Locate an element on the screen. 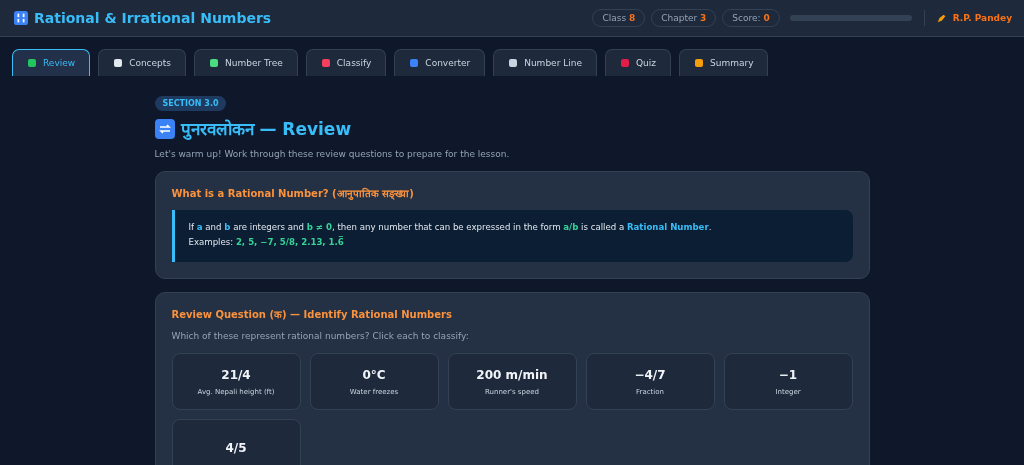 The width and height of the screenshot is (1024, 465). section-title: पुनरवलोकन — Review is located at coordinates (266, 129).